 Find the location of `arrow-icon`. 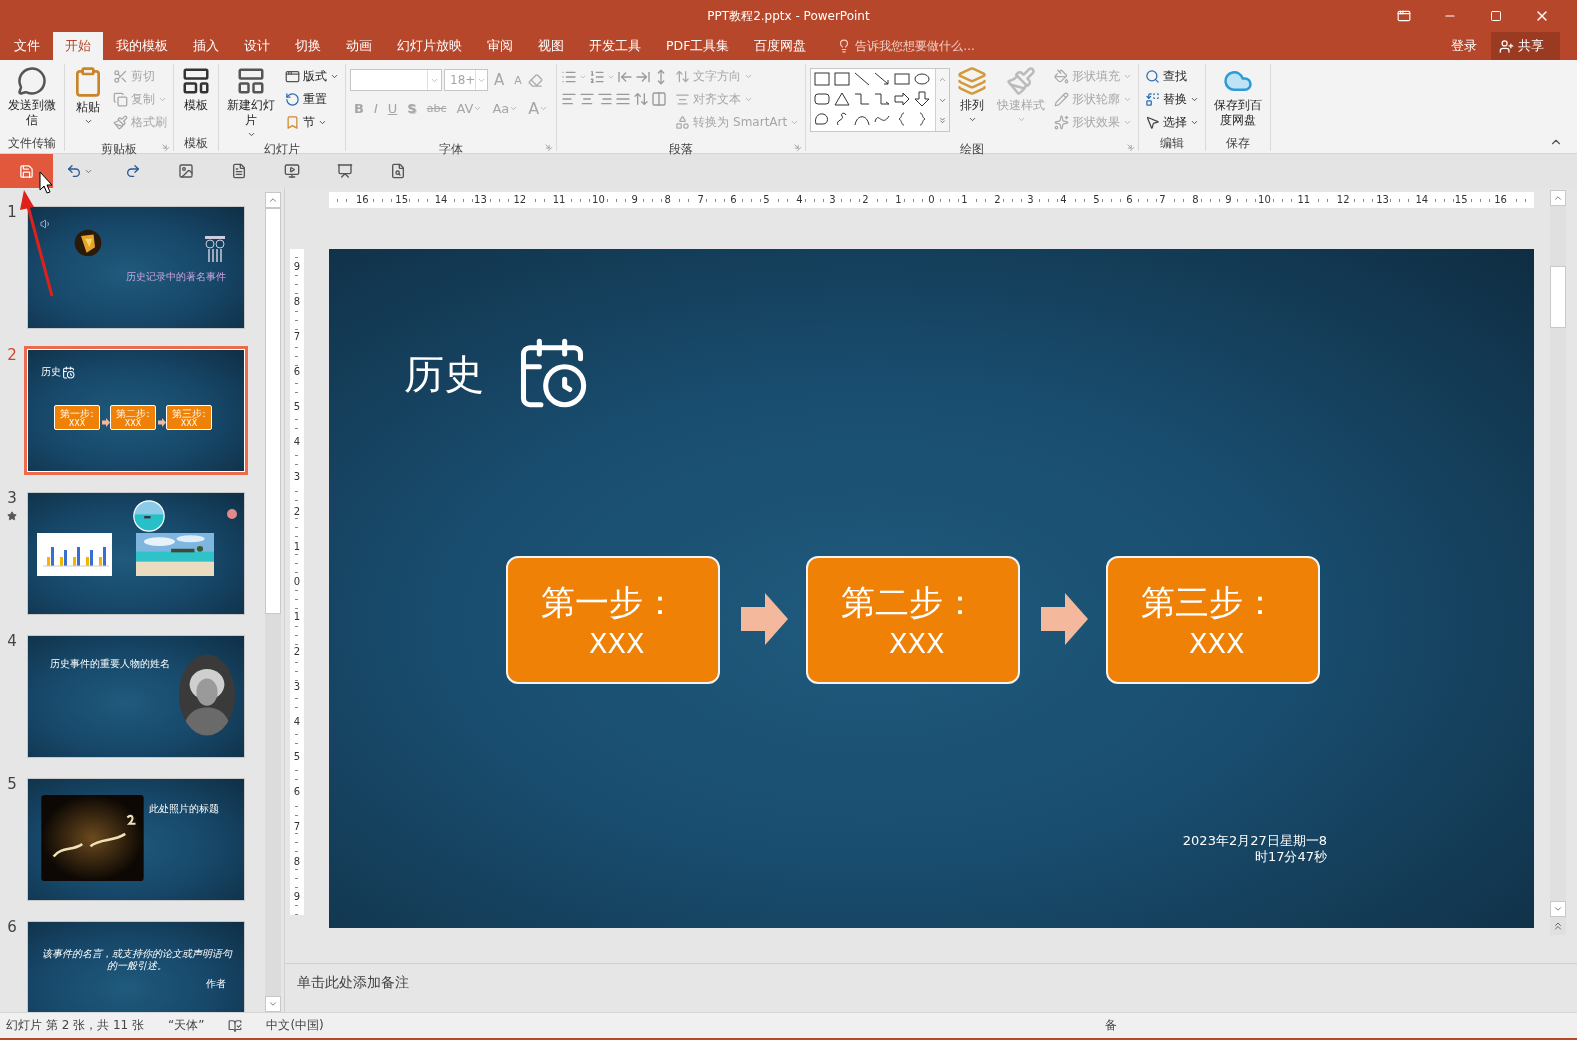

arrow-icon is located at coordinates (106, 422).